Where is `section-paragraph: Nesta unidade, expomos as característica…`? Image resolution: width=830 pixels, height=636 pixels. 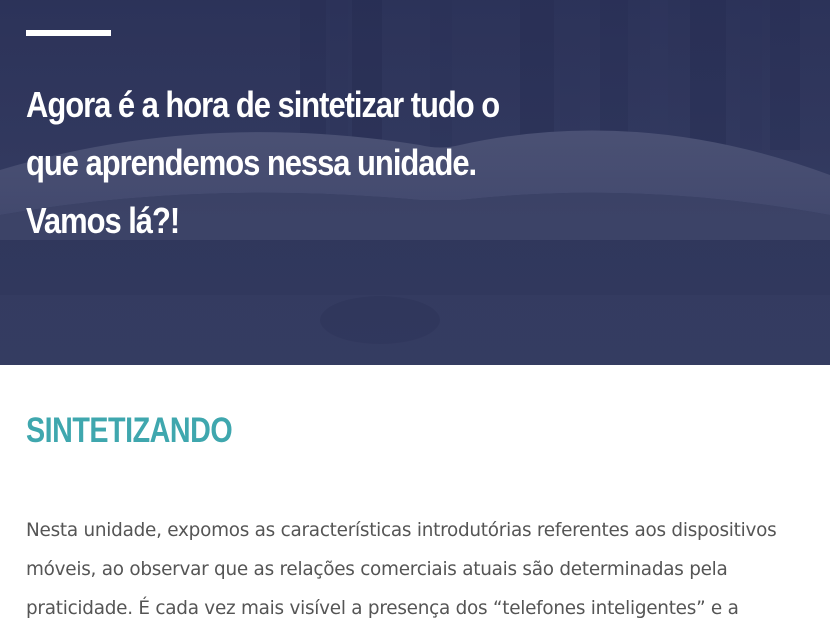
section-paragraph: Nesta unidade, expomos as característica… is located at coordinates (401, 569).